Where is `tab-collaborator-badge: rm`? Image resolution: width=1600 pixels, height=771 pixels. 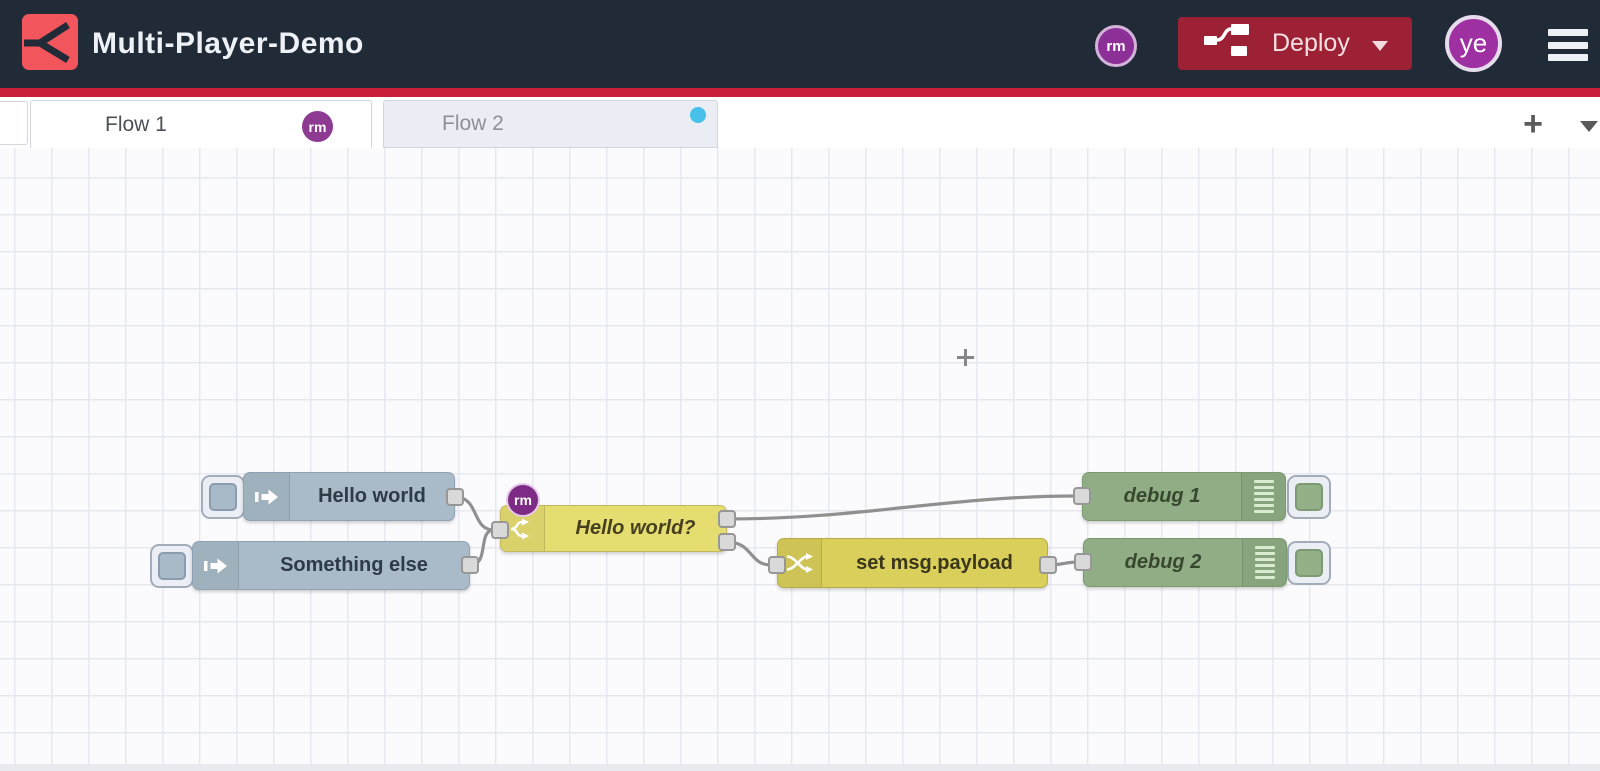 tab-collaborator-badge: rm is located at coordinates (317, 126).